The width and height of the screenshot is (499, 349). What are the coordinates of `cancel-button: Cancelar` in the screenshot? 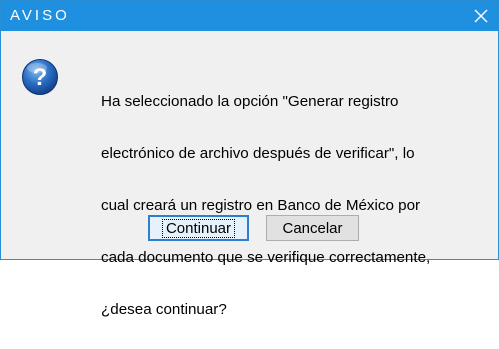 It's located at (312, 228).